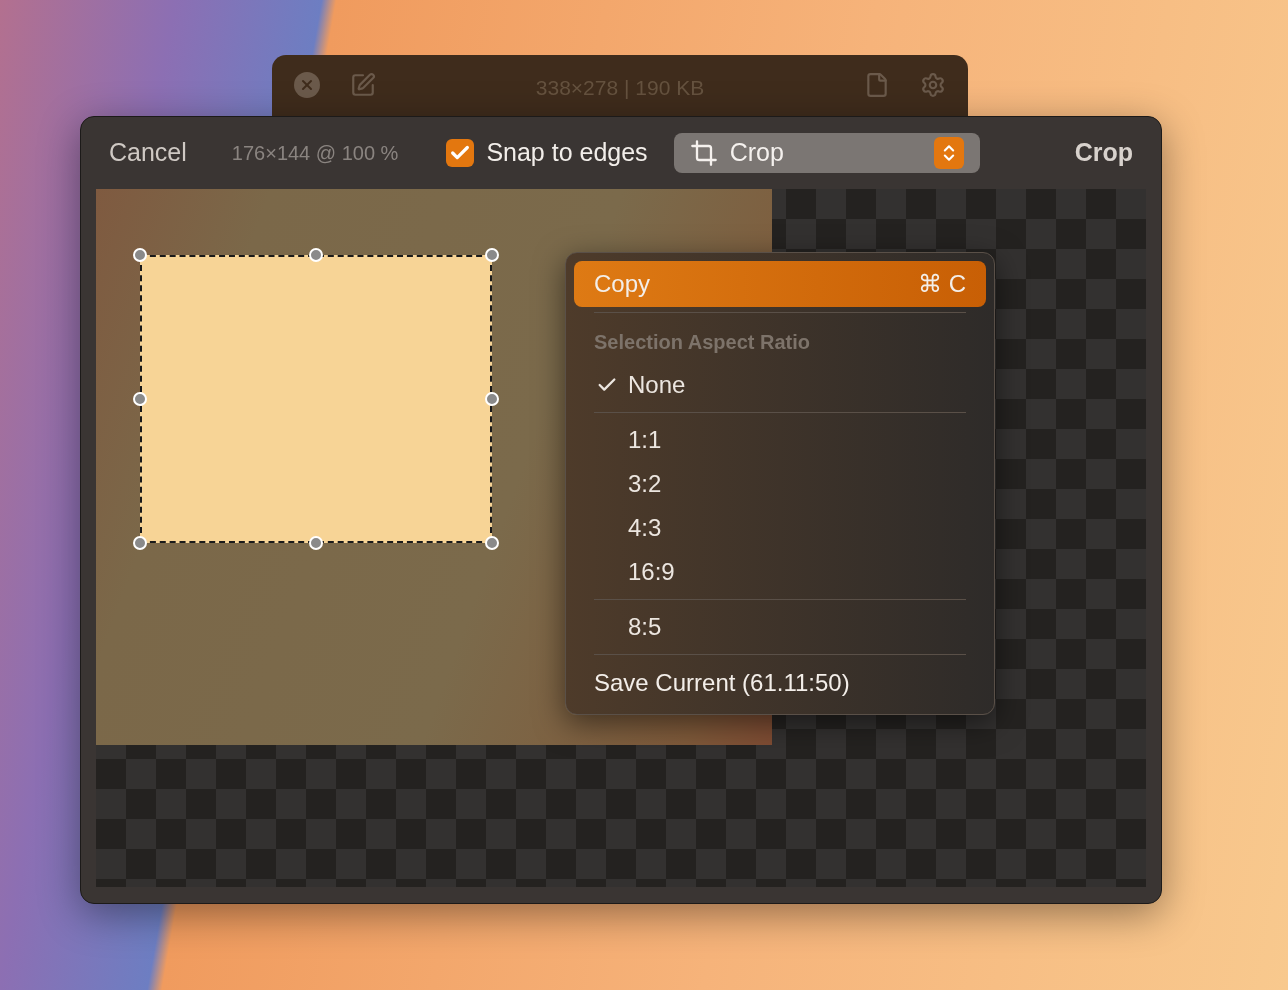 Image resolution: width=1288 pixels, height=990 pixels. Describe the element at coordinates (780, 683) in the screenshot. I see `menu-item: Save Current (61.11:50)` at that location.